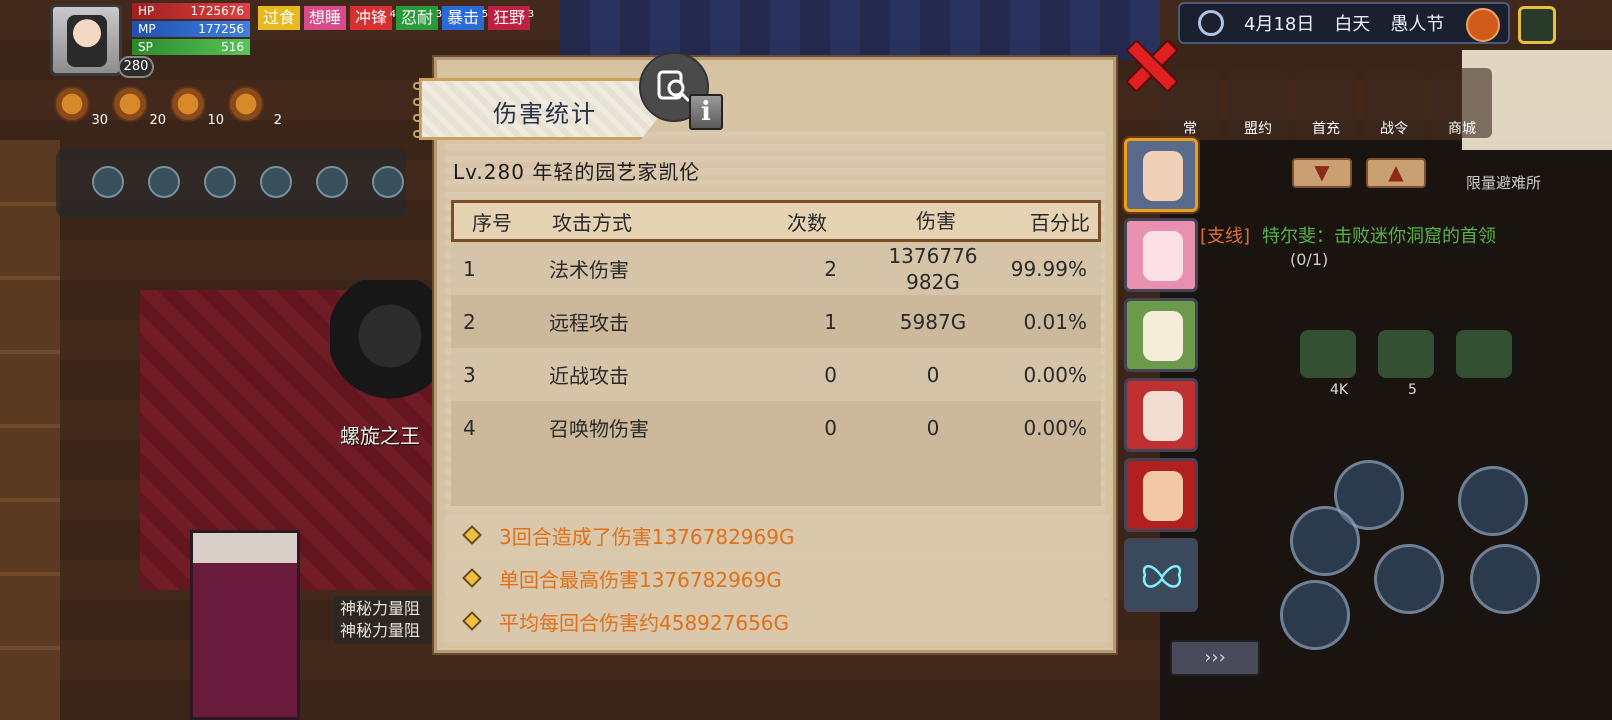  Describe the element at coordinates (1493, 501) in the screenshot. I see `hourglass-button` at that location.